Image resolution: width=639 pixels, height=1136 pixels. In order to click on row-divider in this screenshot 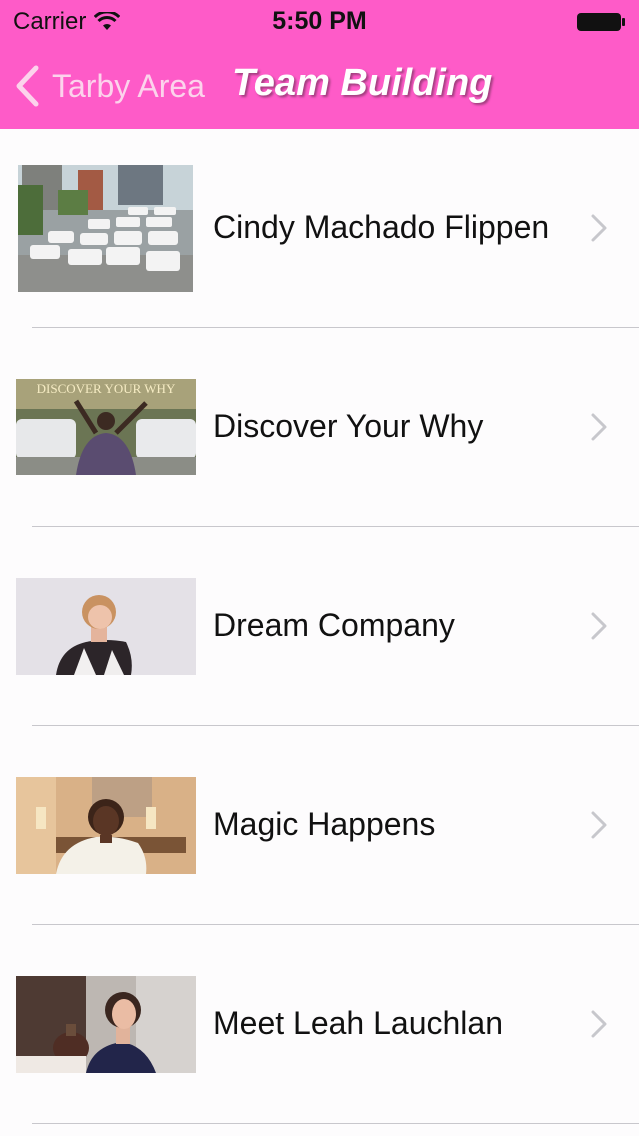, I will do `click(335, 1123)`.